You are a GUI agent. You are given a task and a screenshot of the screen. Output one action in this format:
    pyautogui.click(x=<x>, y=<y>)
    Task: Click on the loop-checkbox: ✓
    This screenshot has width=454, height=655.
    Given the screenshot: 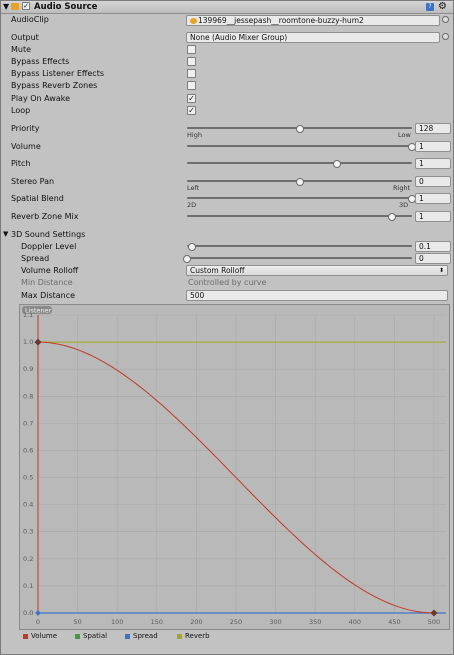 What is the action you would take?
    pyautogui.click(x=191, y=110)
    